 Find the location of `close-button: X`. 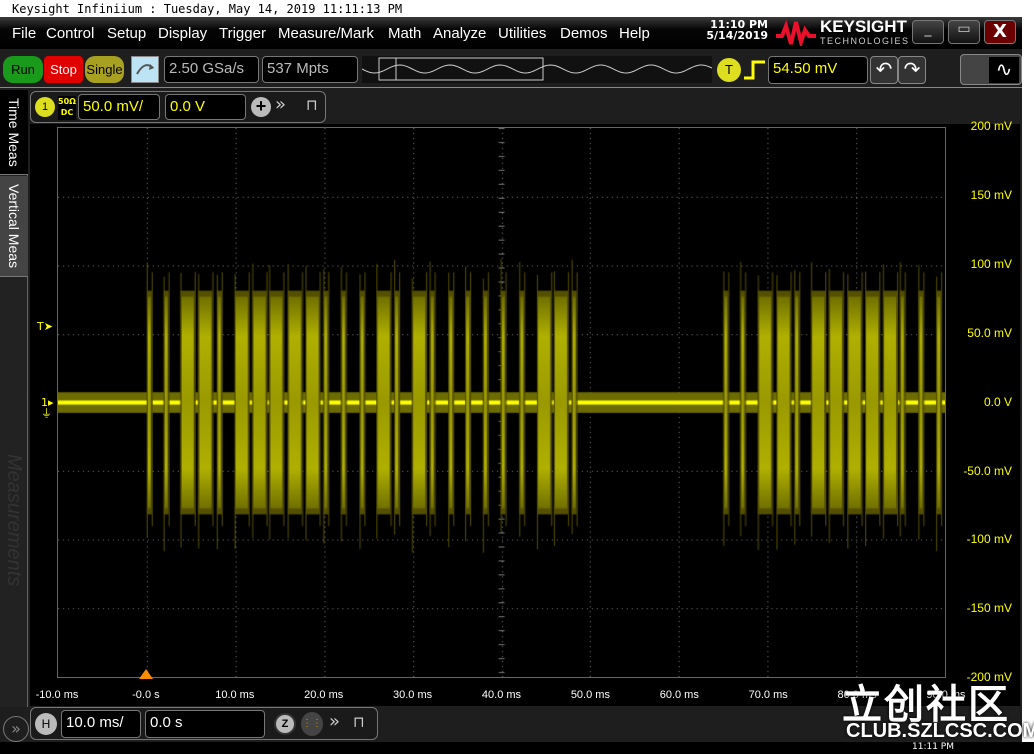

close-button: X is located at coordinates (1000, 32).